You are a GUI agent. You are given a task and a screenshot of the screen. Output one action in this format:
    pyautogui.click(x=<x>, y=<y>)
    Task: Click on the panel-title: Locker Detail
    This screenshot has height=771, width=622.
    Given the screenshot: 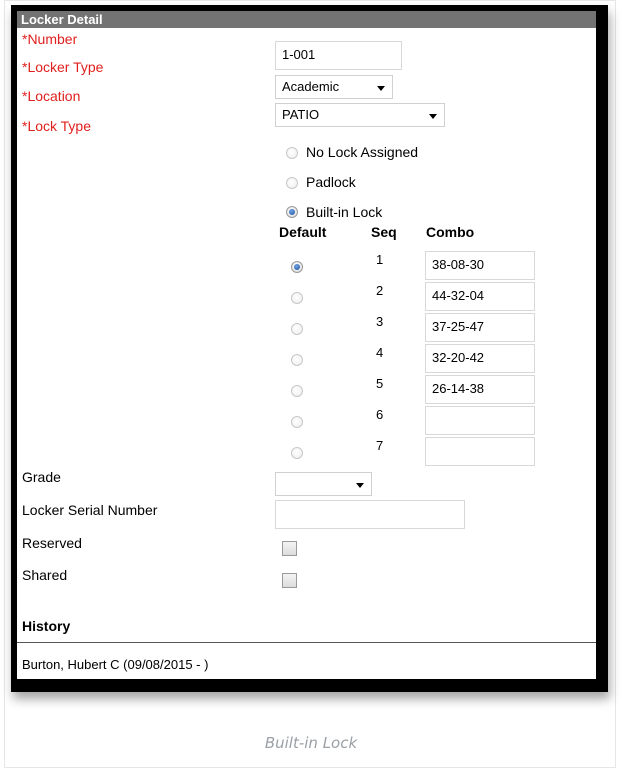 What is the action you would take?
    pyautogui.click(x=306, y=19)
    